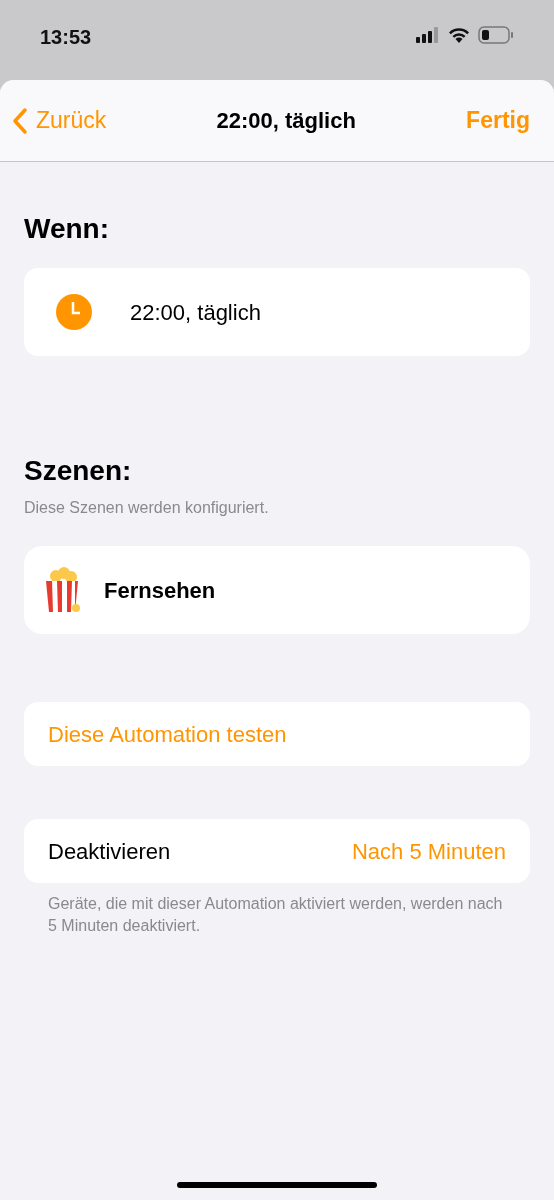 This screenshot has height=1200, width=554. I want to click on scene-name: Fernsehen, so click(160, 590).